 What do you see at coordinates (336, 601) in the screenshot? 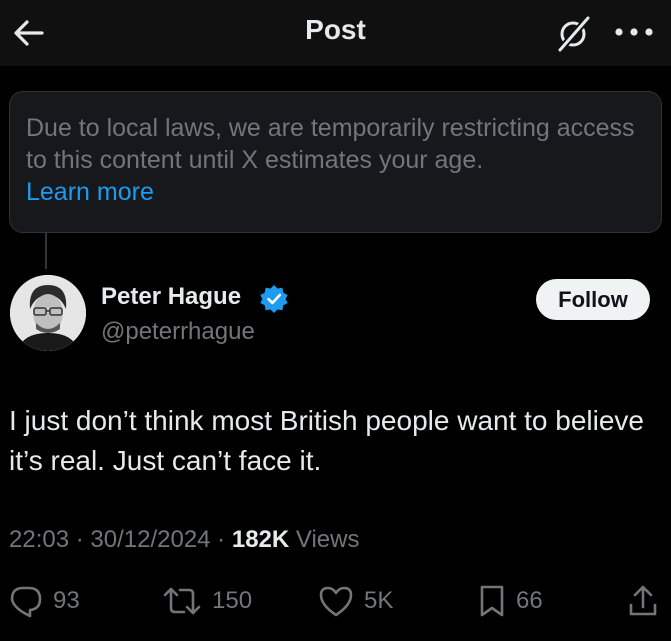
I see `like-icon` at bounding box center [336, 601].